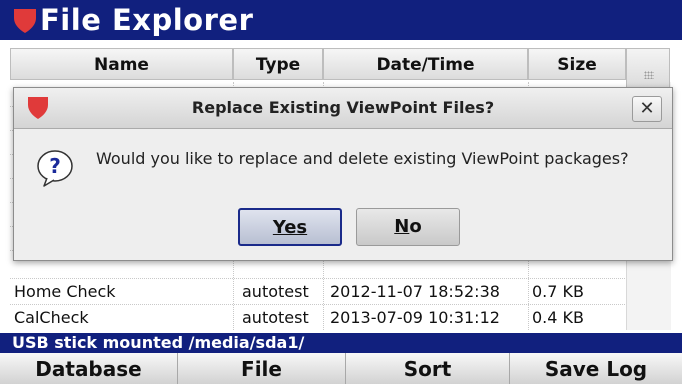 The image size is (682, 386). I want to click on cell-size: 0.4 KB, so click(558, 317).